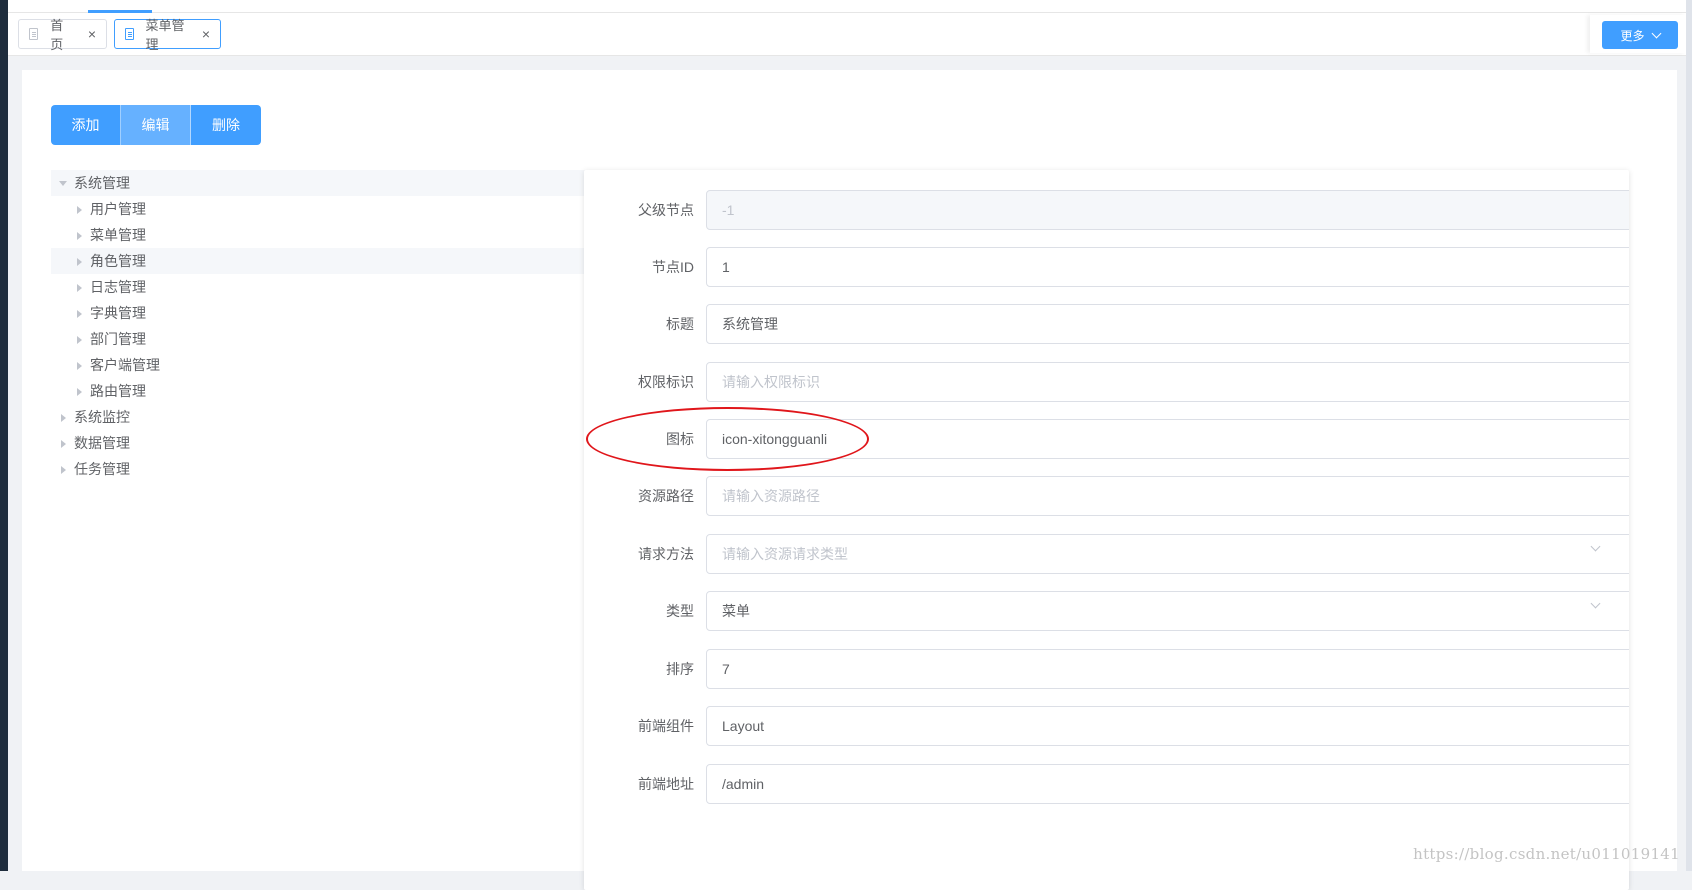  I want to click on tree-node-label: 系统监控, so click(102, 417).